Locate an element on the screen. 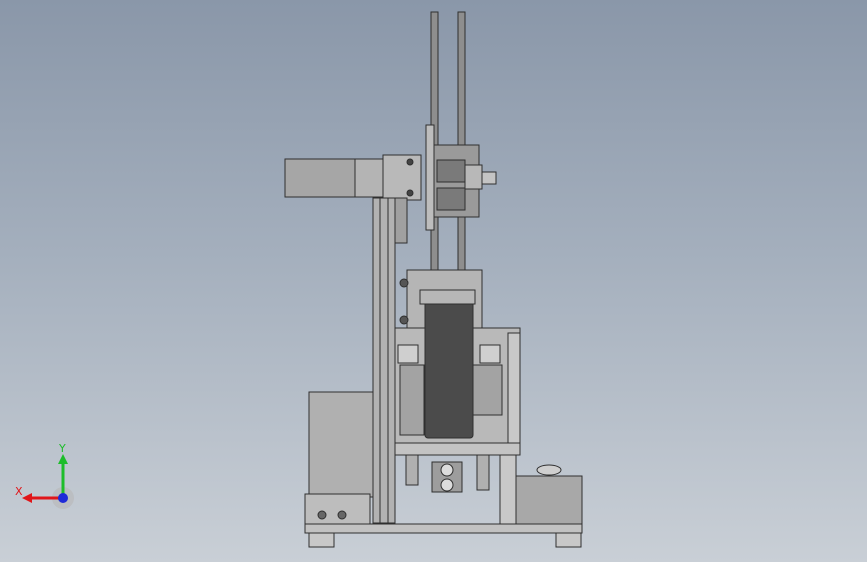 The image size is (867, 562). lower-bolt-left is located at coordinates (412, 470).